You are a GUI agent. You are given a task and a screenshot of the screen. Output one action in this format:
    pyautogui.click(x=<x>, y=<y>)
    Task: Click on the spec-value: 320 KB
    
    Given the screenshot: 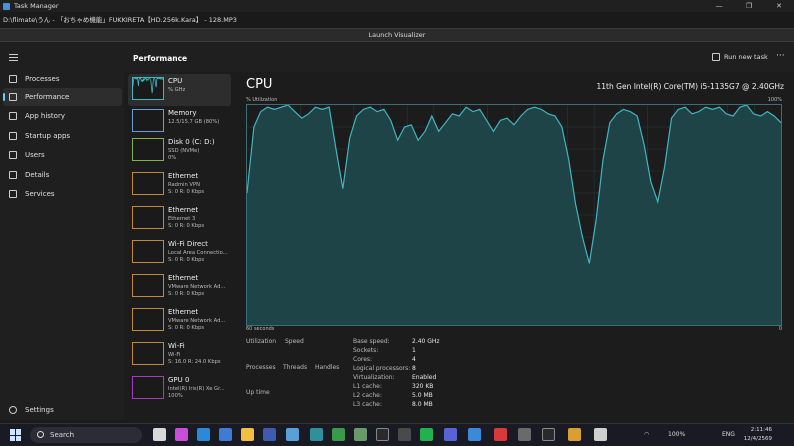 What is the action you would take?
    pyautogui.click(x=423, y=386)
    